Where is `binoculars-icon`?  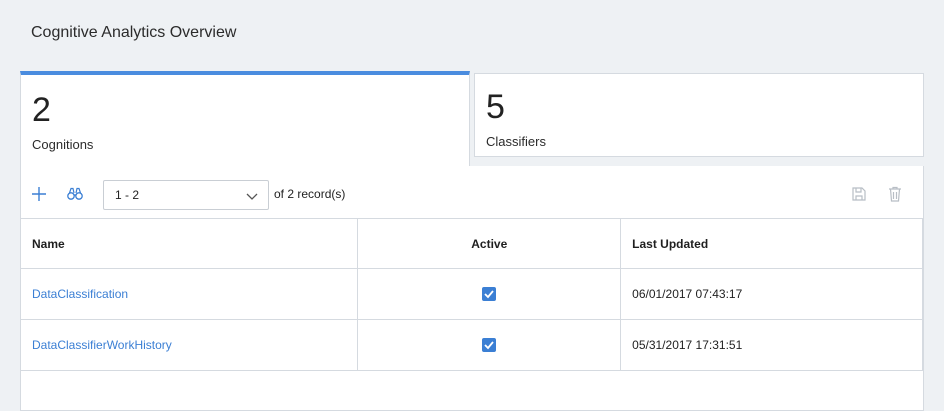
binoculars-icon is located at coordinates (75, 194).